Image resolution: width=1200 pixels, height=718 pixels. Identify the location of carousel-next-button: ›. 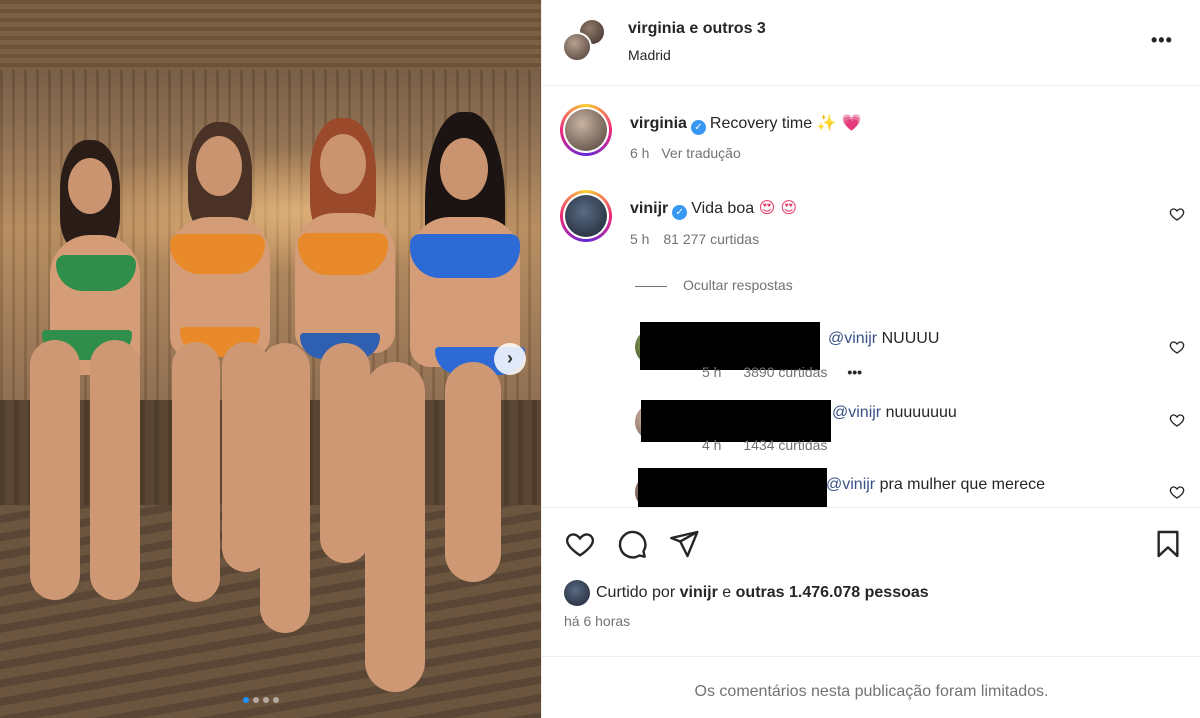
(510, 359).